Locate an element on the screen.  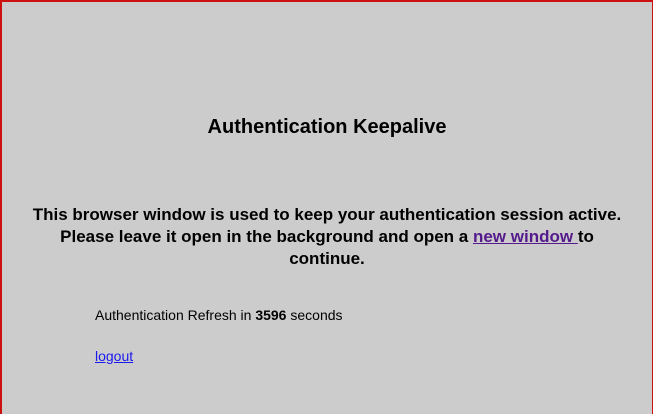
refresh-status: Authentication Refresh in 3596 seconds is located at coordinates (219, 315).